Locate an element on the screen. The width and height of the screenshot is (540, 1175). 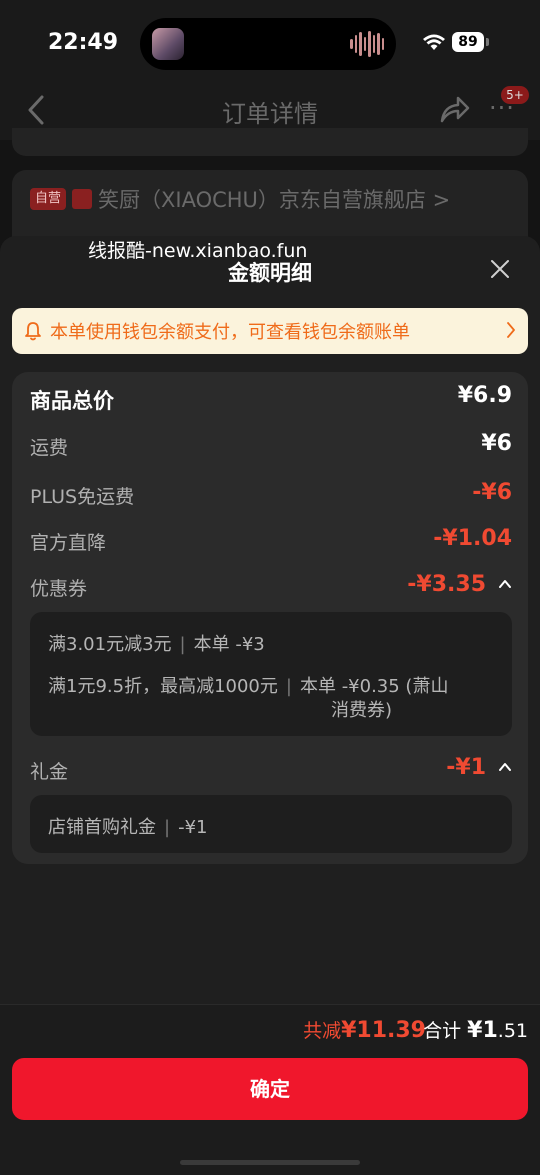
audio-wave-icon is located at coordinates (367, 44).